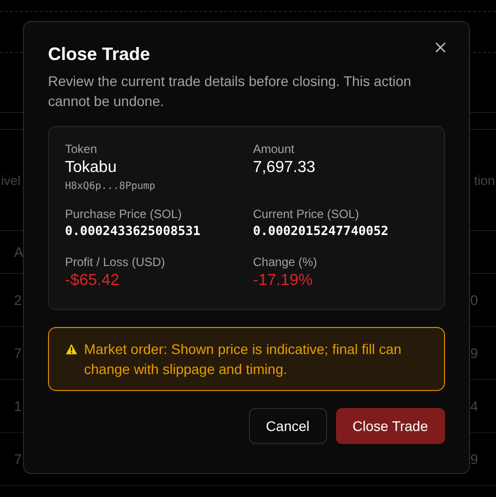  Describe the element at coordinates (124, 214) in the screenshot. I see `field-label: Purchase Price (SOL)` at that location.